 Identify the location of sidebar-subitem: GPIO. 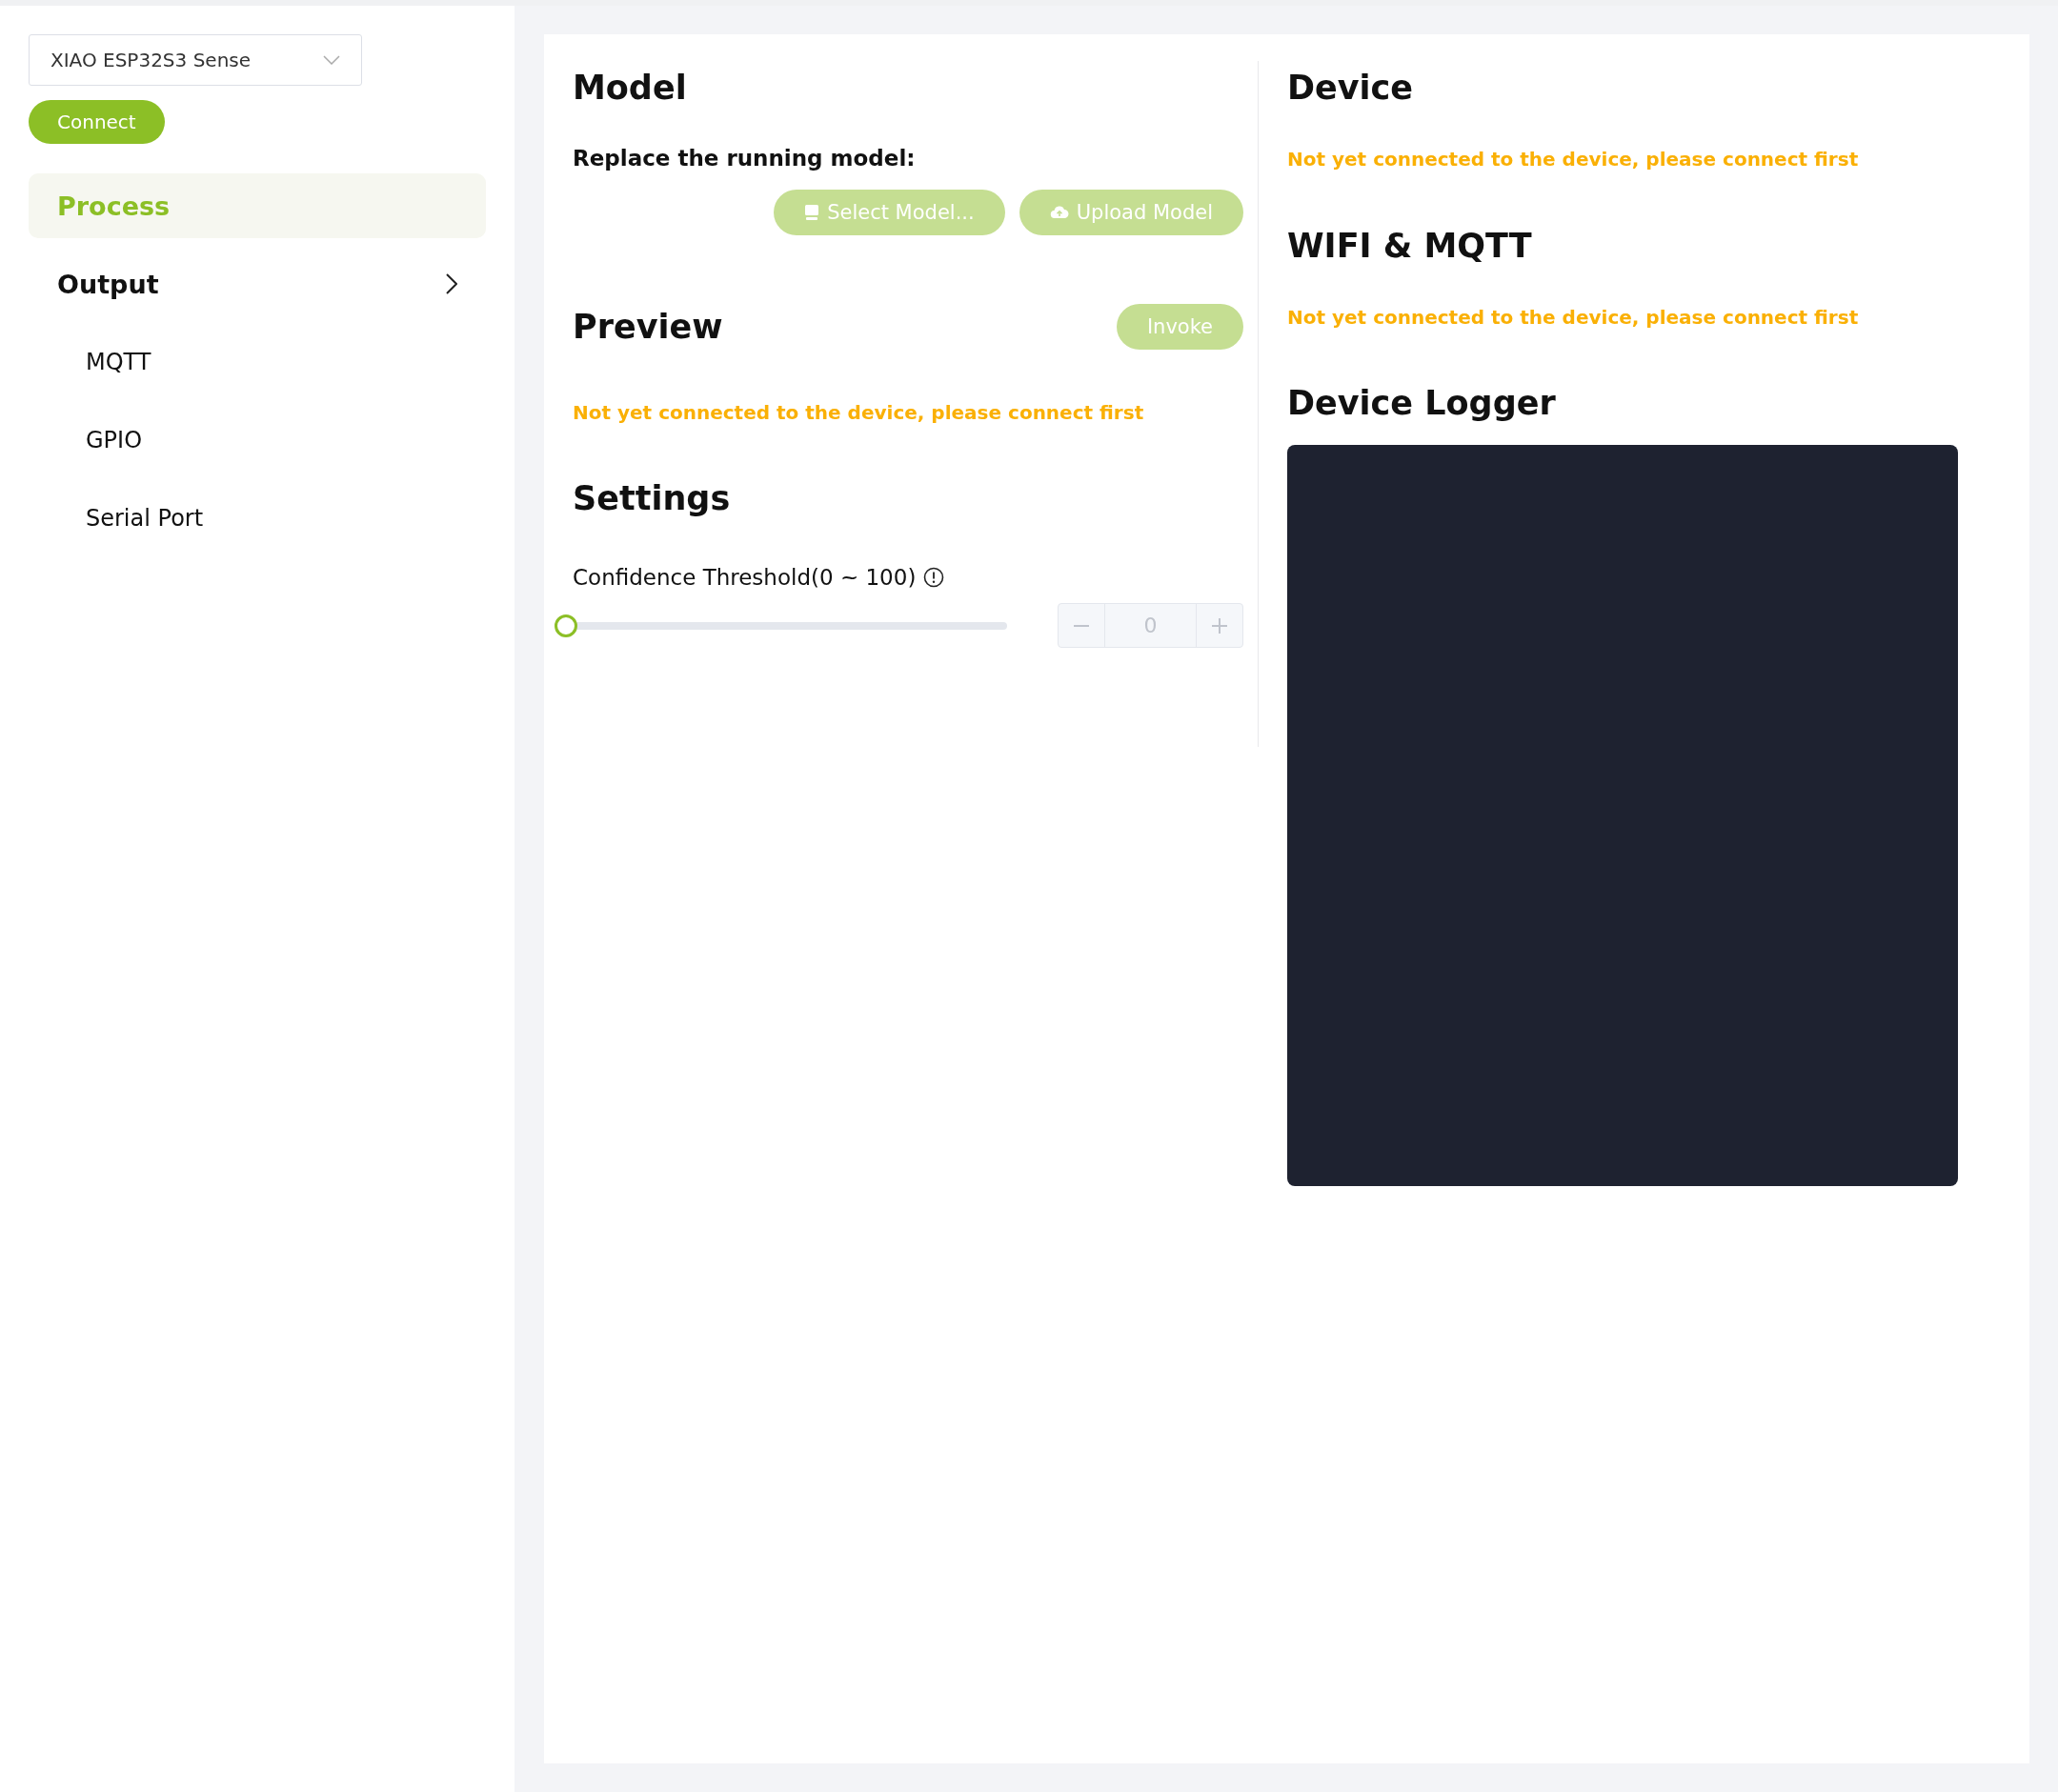
(257, 440).